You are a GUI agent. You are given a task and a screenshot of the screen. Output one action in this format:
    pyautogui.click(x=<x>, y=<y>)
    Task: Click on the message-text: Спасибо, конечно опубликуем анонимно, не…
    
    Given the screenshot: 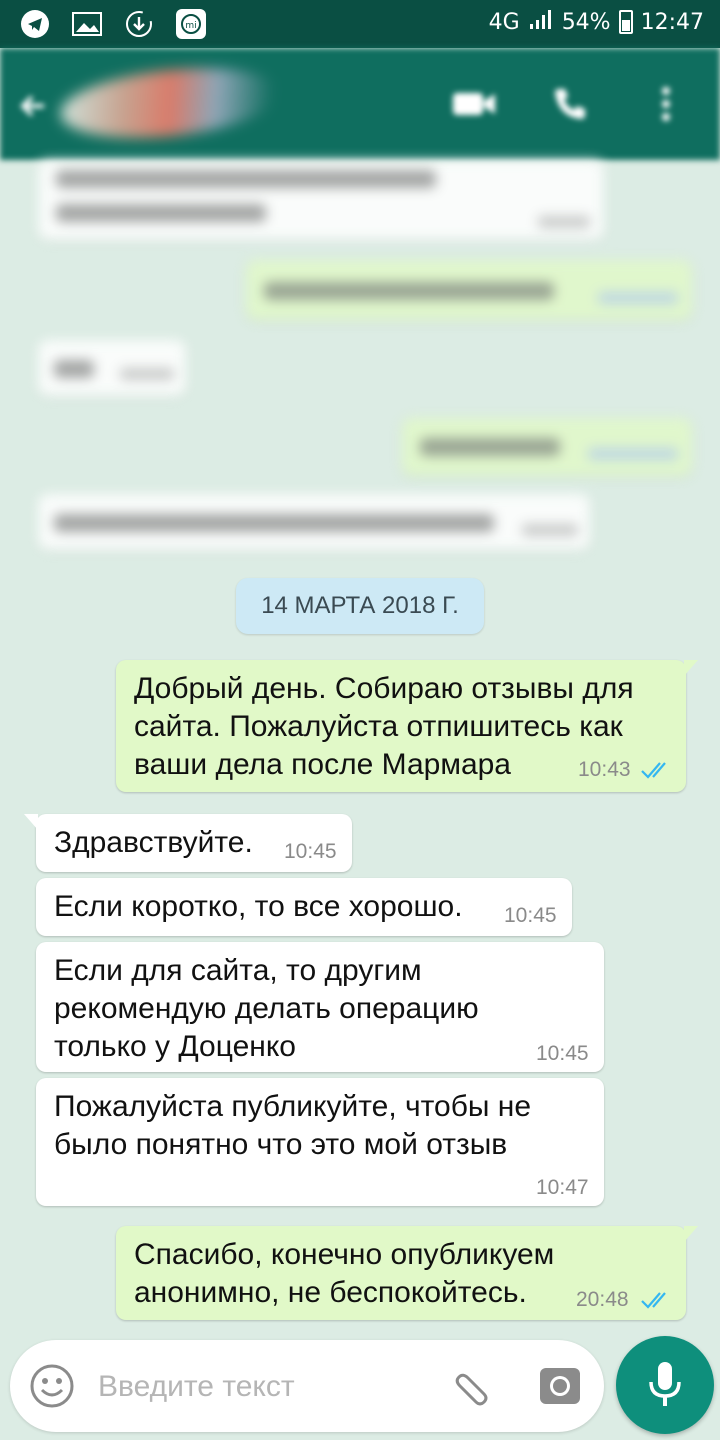 What is the action you would take?
    pyautogui.click(x=344, y=1273)
    